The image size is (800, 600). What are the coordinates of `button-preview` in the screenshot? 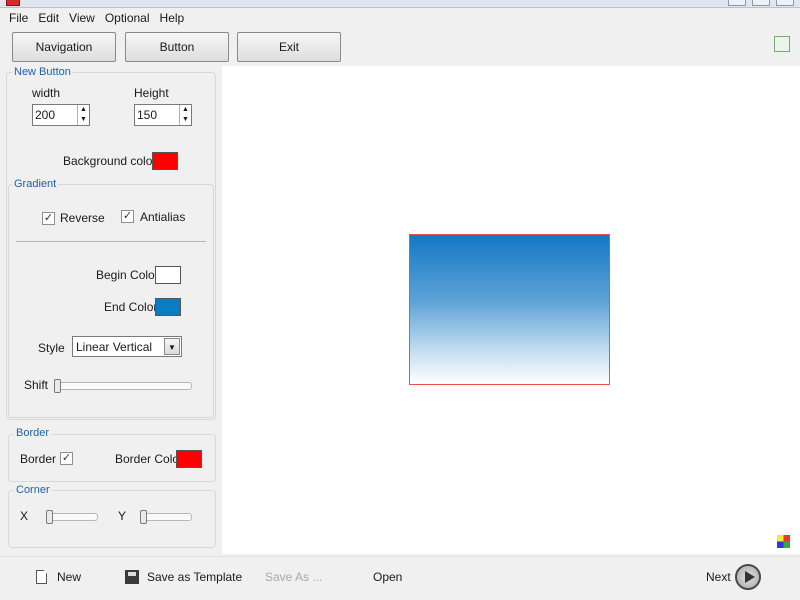 It's located at (509, 309).